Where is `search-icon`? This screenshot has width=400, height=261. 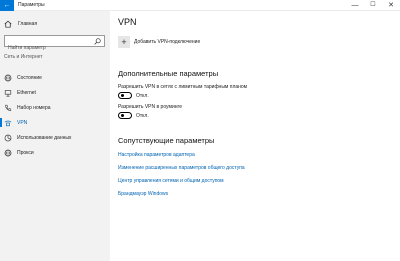
search-icon is located at coordinates (97, 41).